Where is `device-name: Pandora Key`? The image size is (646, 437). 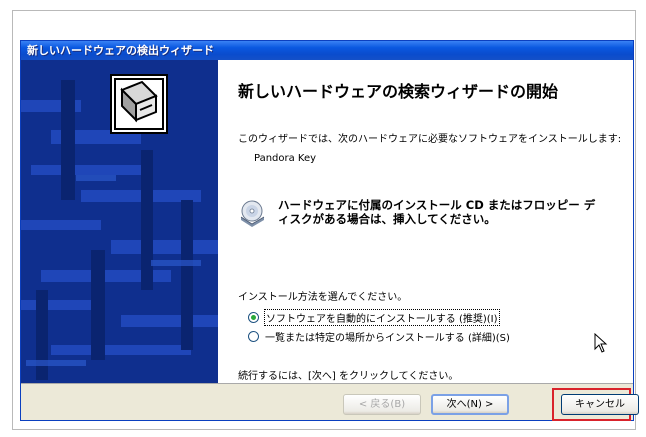 device-name: Pandora Key is located at coordinates (285, 158).